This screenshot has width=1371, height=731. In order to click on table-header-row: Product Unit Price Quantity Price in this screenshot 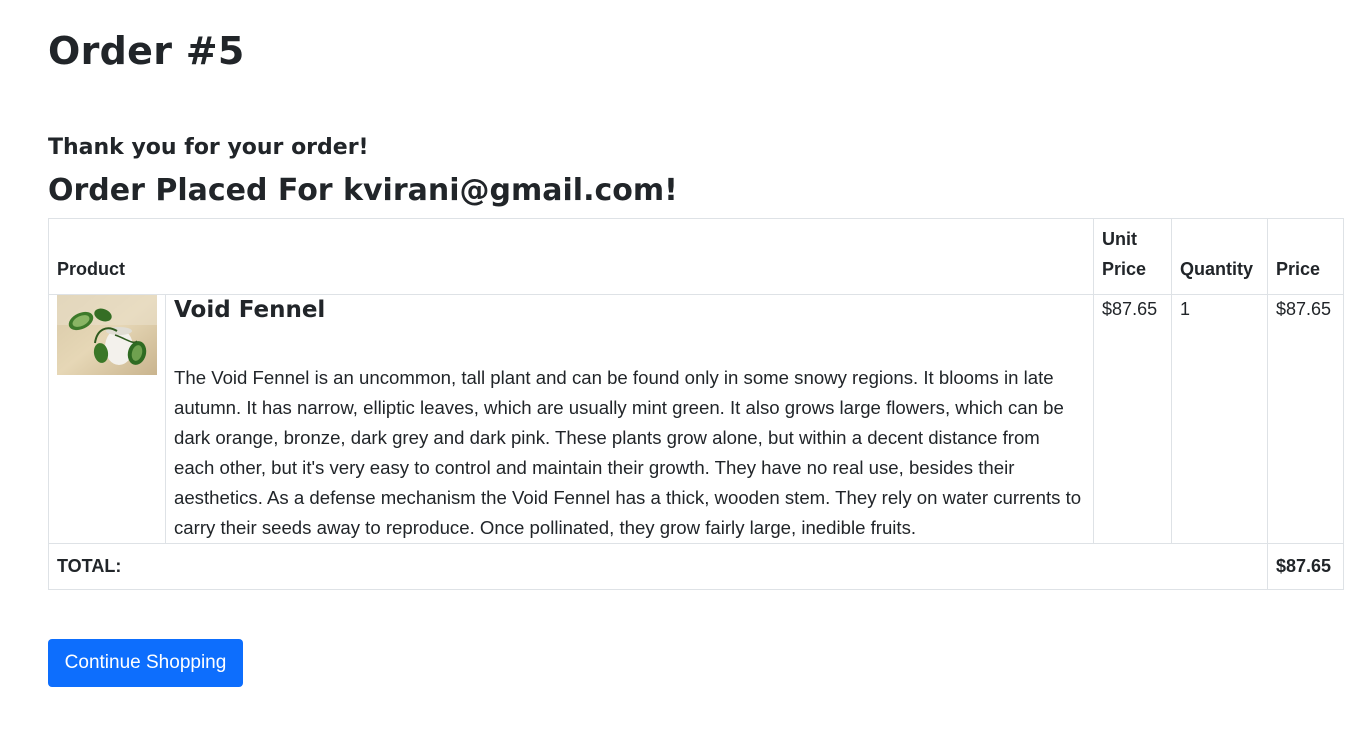, I will do `click(695, 256)`.